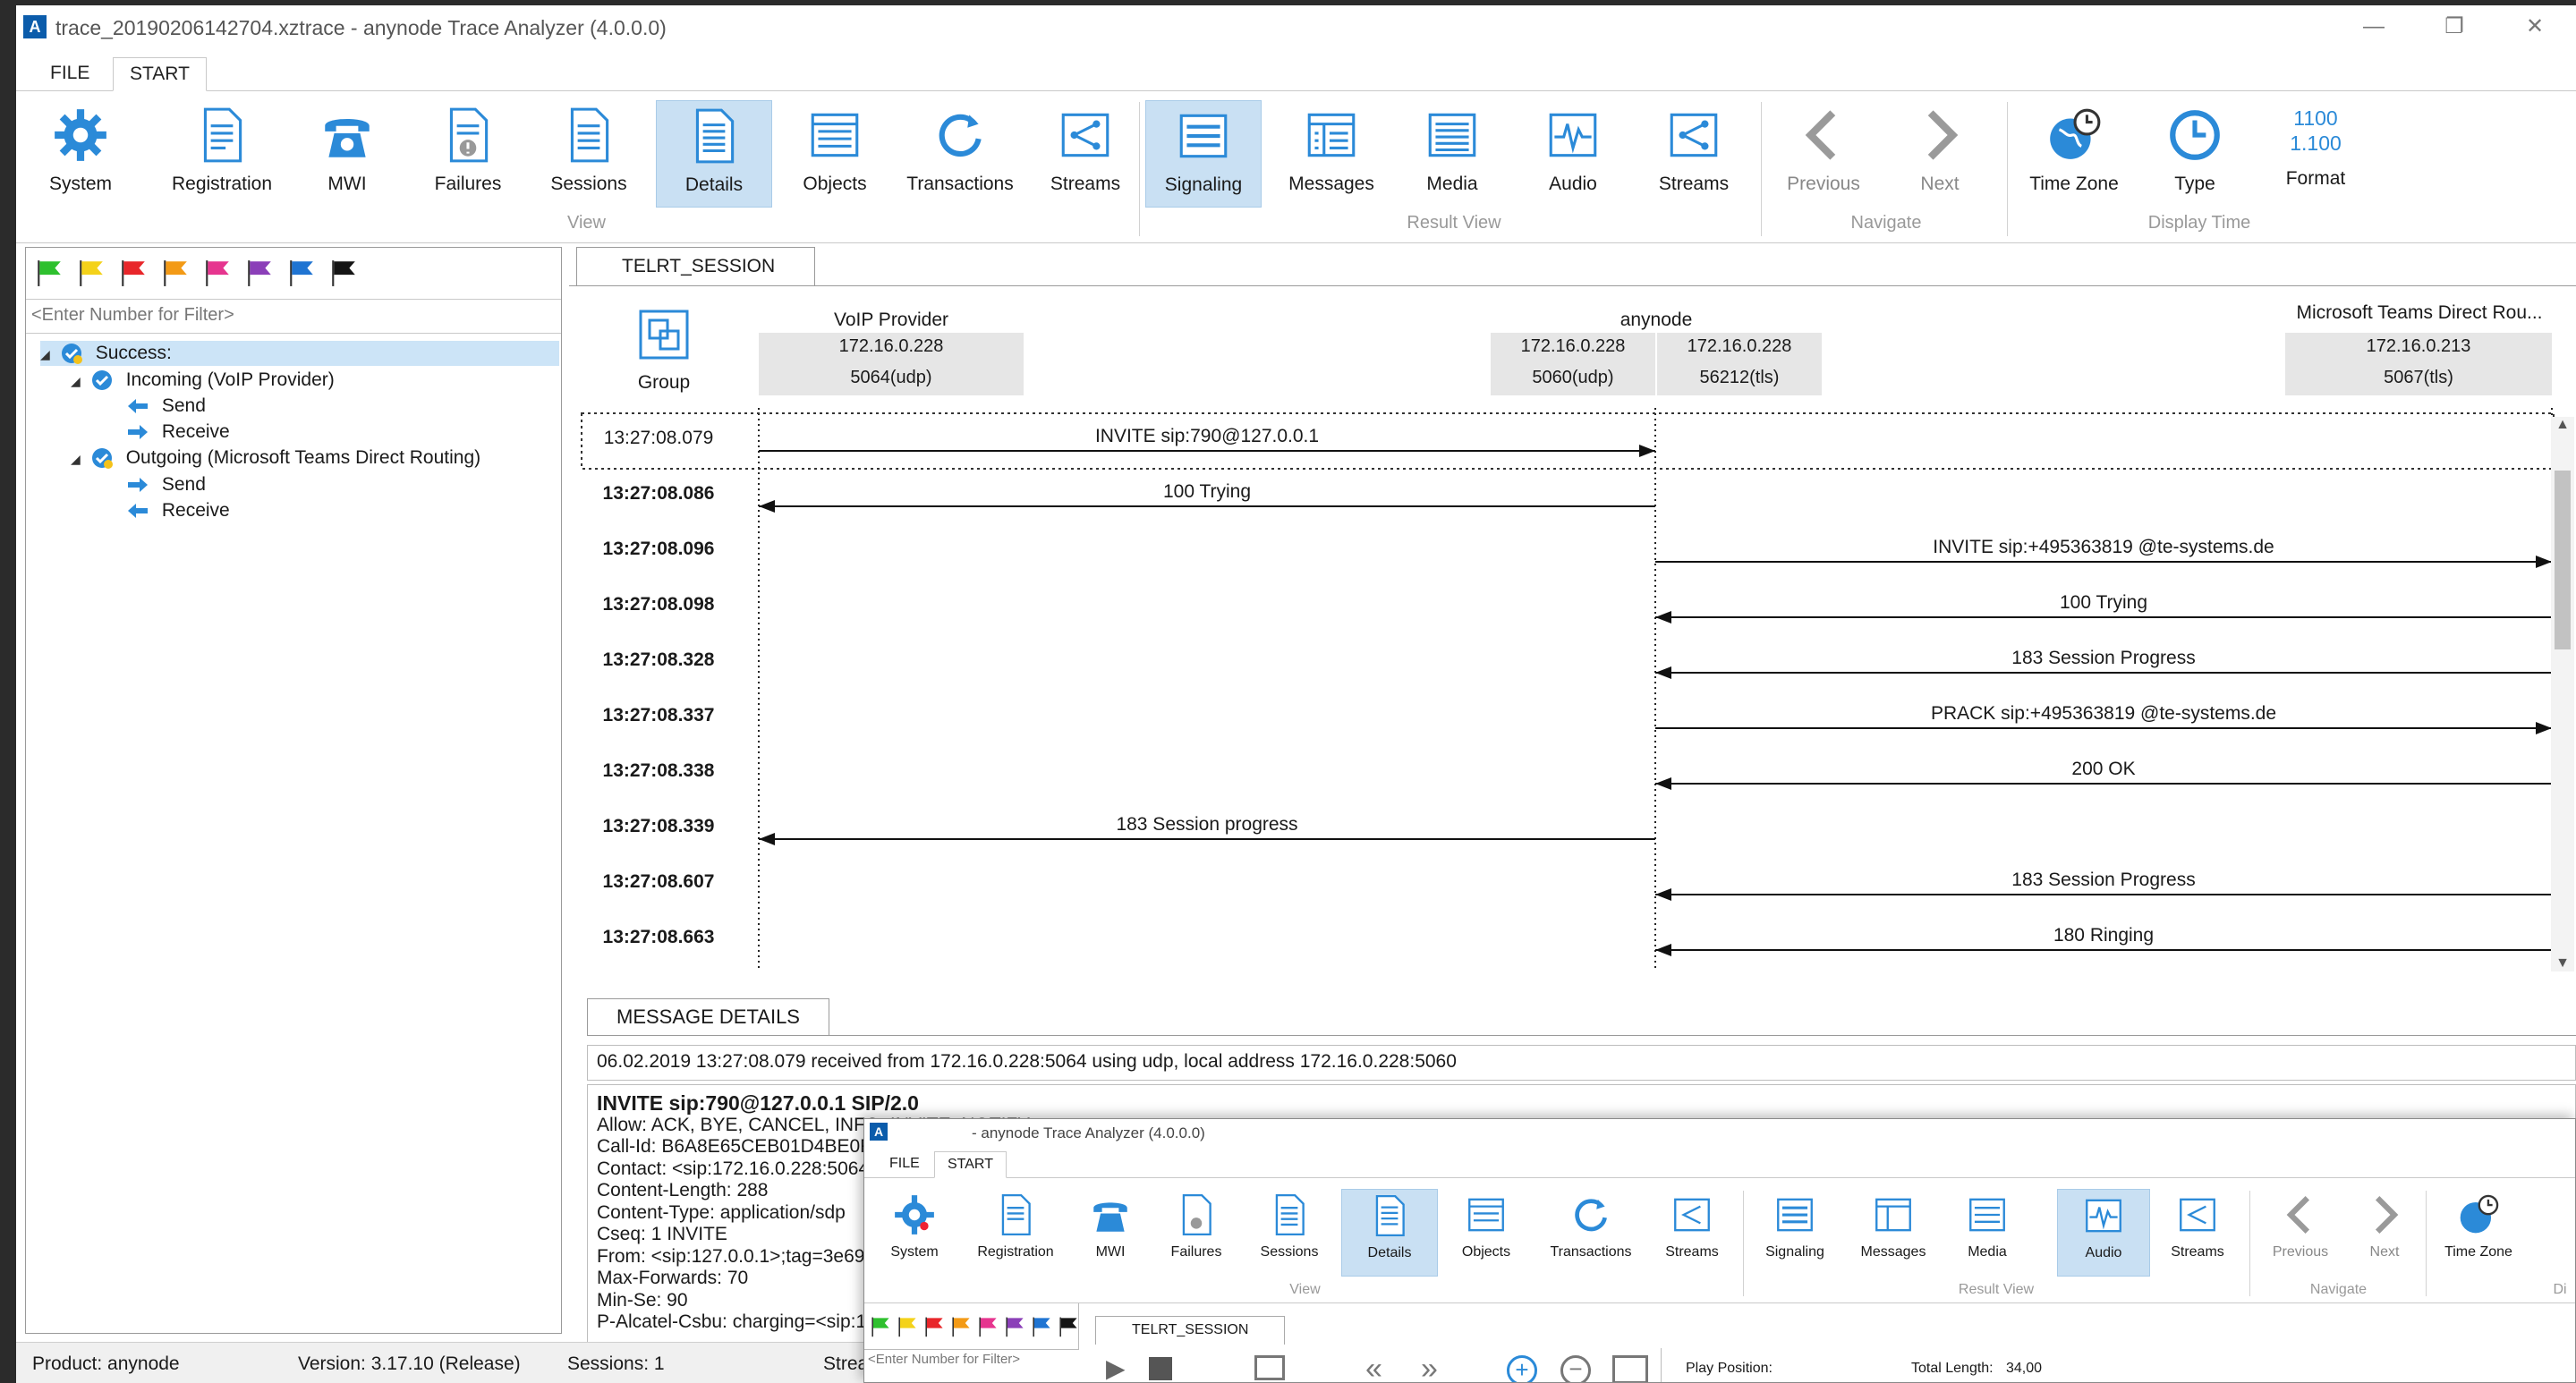  I want to click on message-time: 13:27:08.338, so click(658, 771).